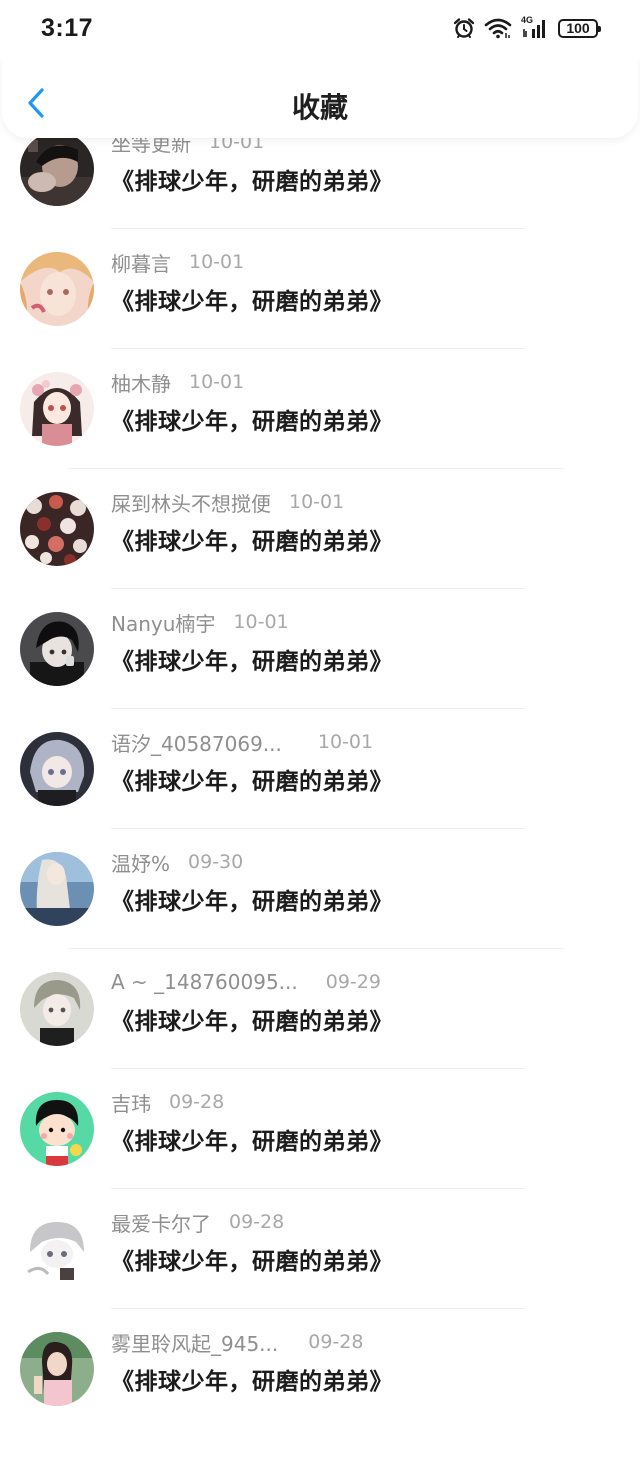 Image resolution: width=640 pixels, height=1460 pixels. What do you see at coordinates (216, 862) in the screenshot?
I see `date: 09-30` at bounding box center [216, 862].